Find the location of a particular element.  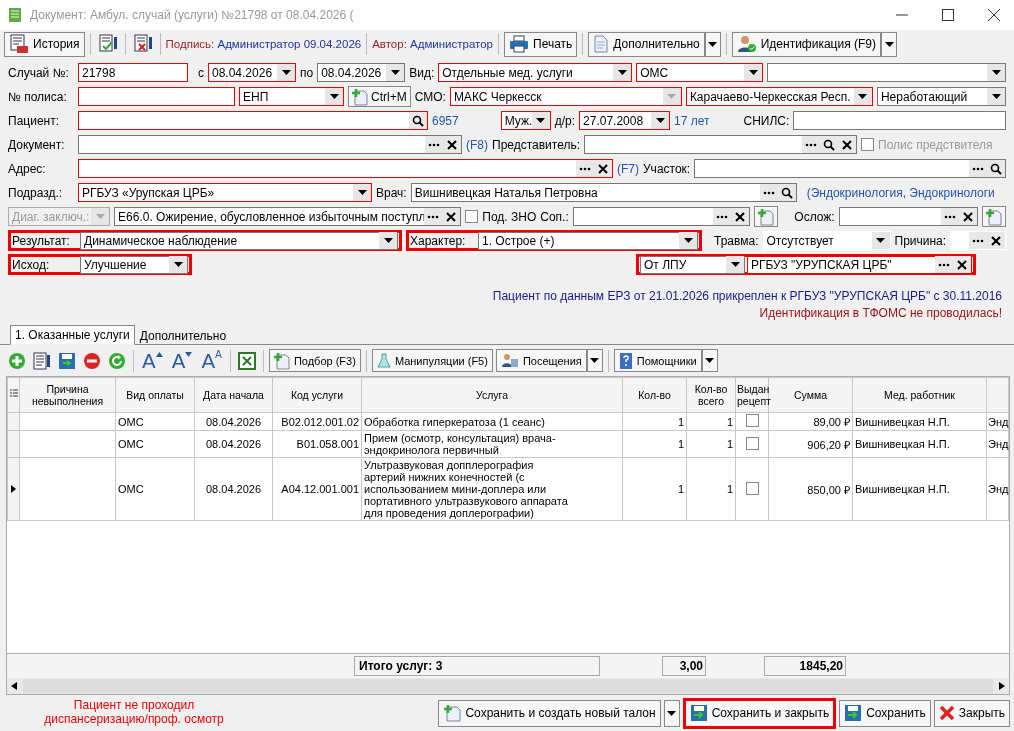

tab: 1. Оказанные услуги is located at coordinates (72, 335).